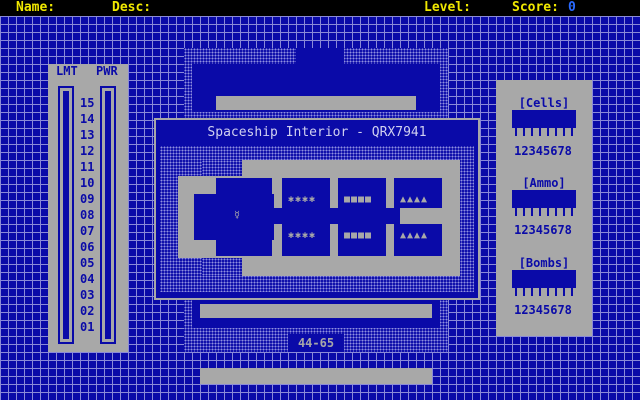 The image size is (640, 400). I want to click on coordinates-box: 44-65, so click(316, 343).